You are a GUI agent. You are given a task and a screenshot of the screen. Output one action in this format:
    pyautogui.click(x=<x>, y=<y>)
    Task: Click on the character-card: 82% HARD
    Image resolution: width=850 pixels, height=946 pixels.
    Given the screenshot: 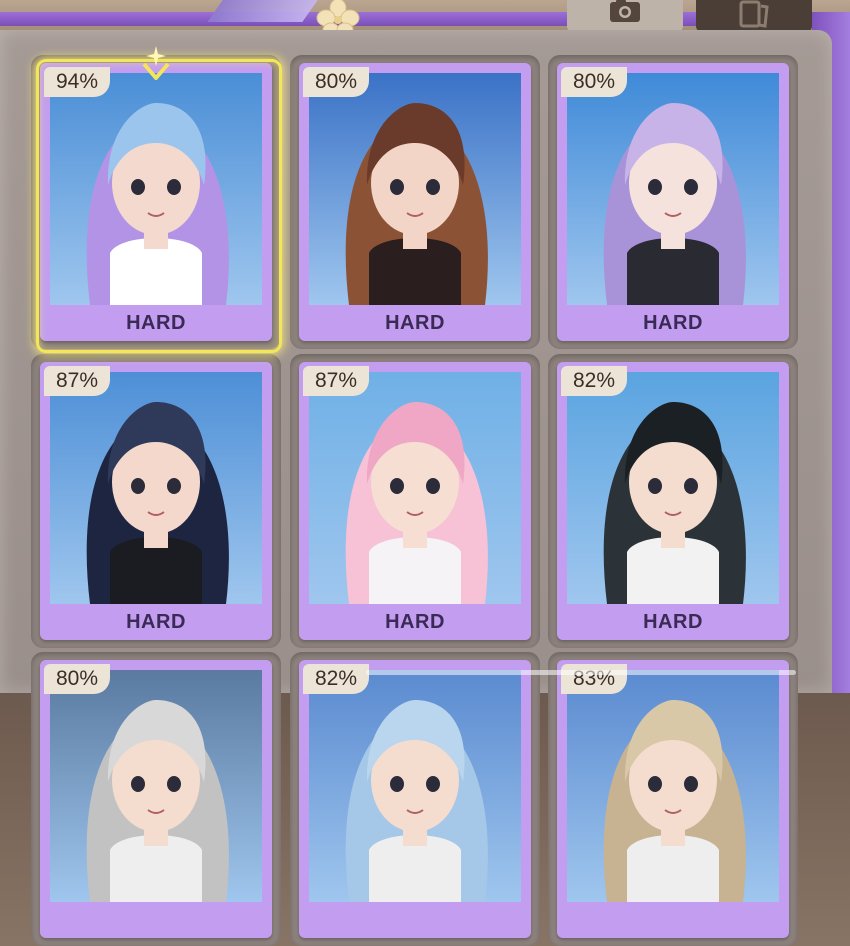 What is the action you would take?
    pyautogui.click(x=673, y=501)
    